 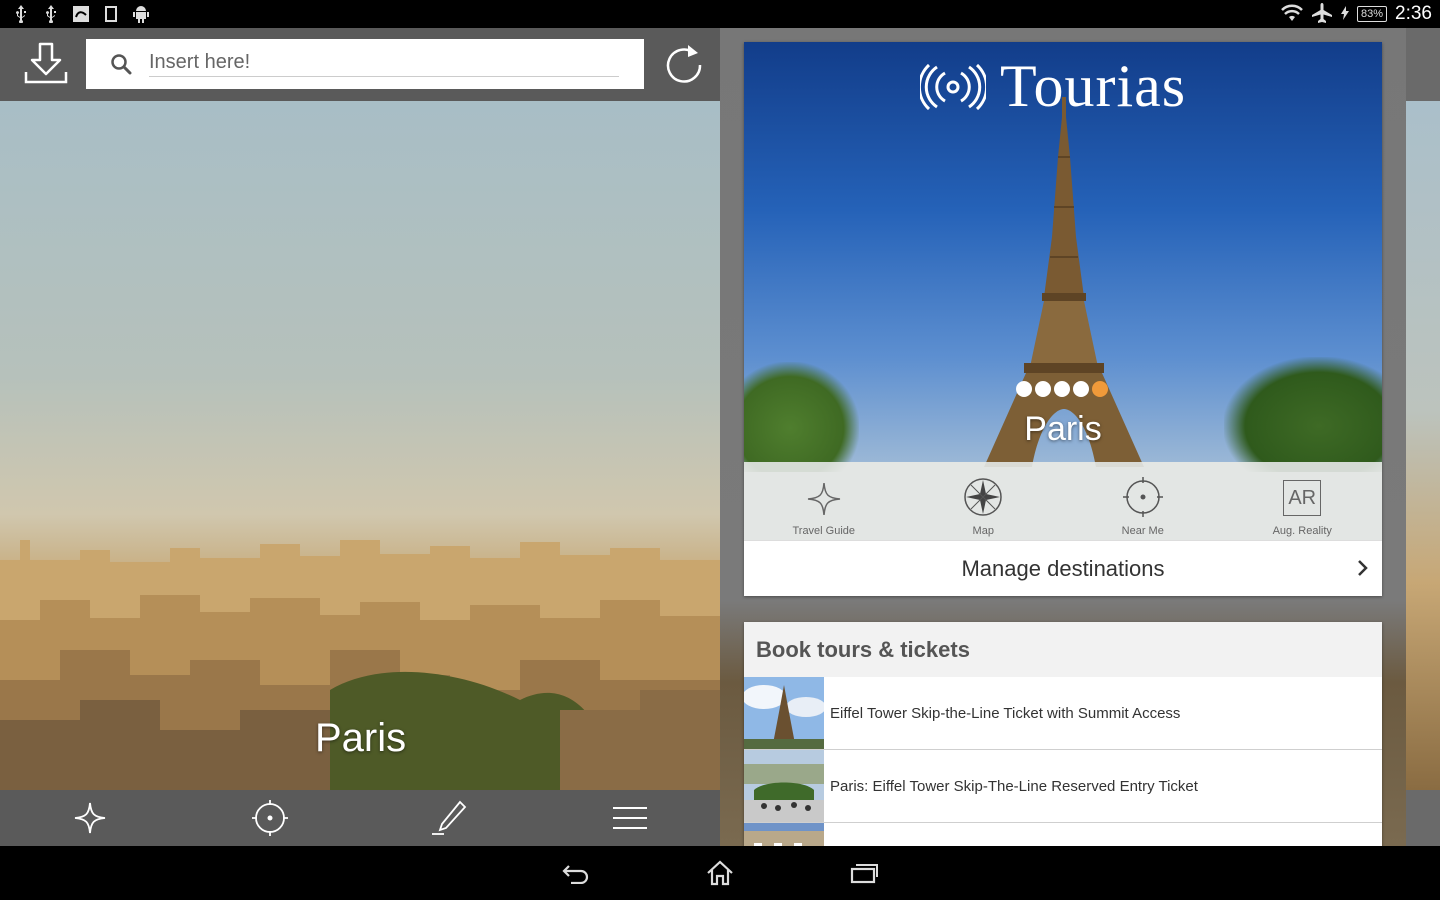 I want to click on clock: 2:36, so click(x=1413, y=13).